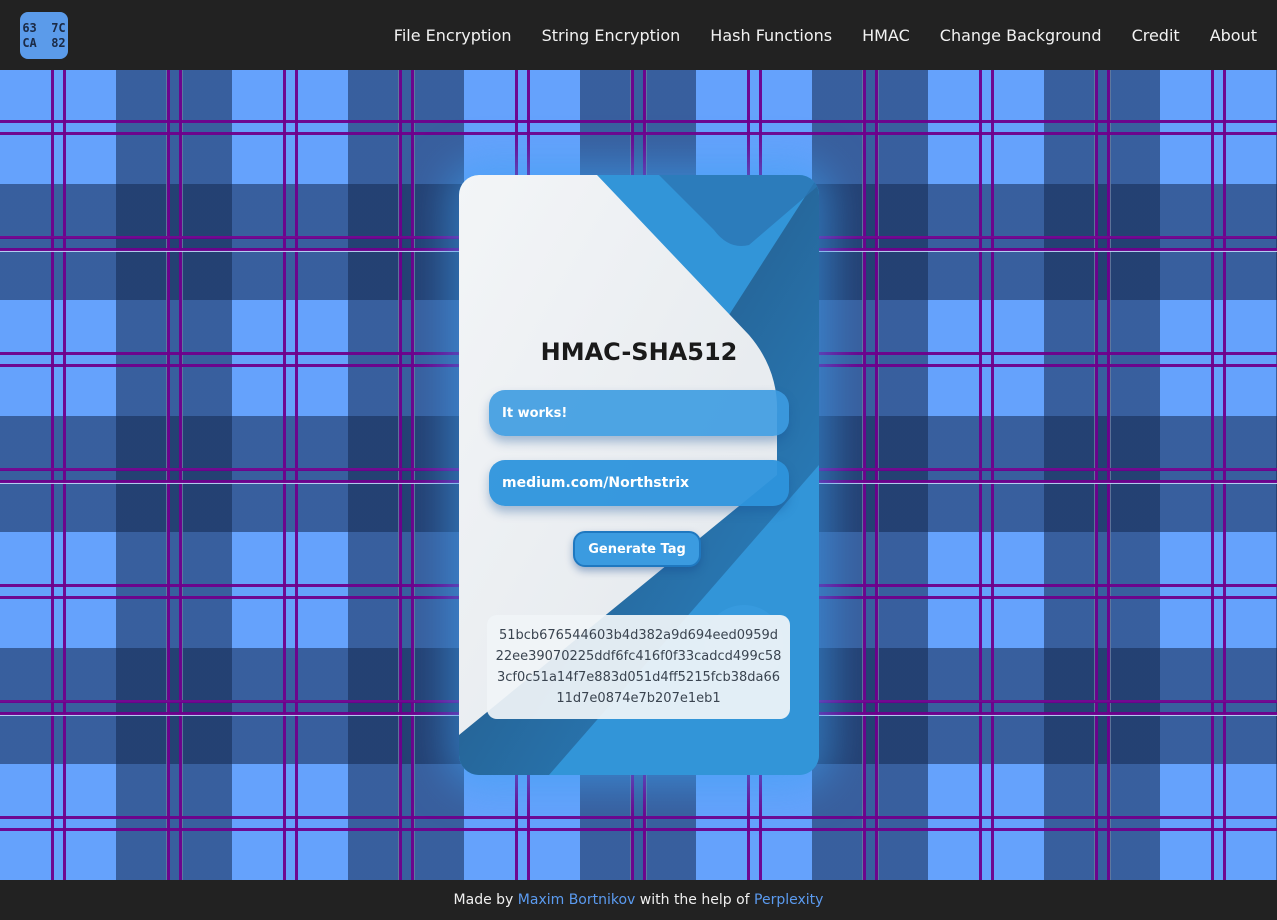 Image resolution: width=1277 pixels, height=920 pixels. I want to click on card-title: HMAC-SHA512, so click(639, 352).